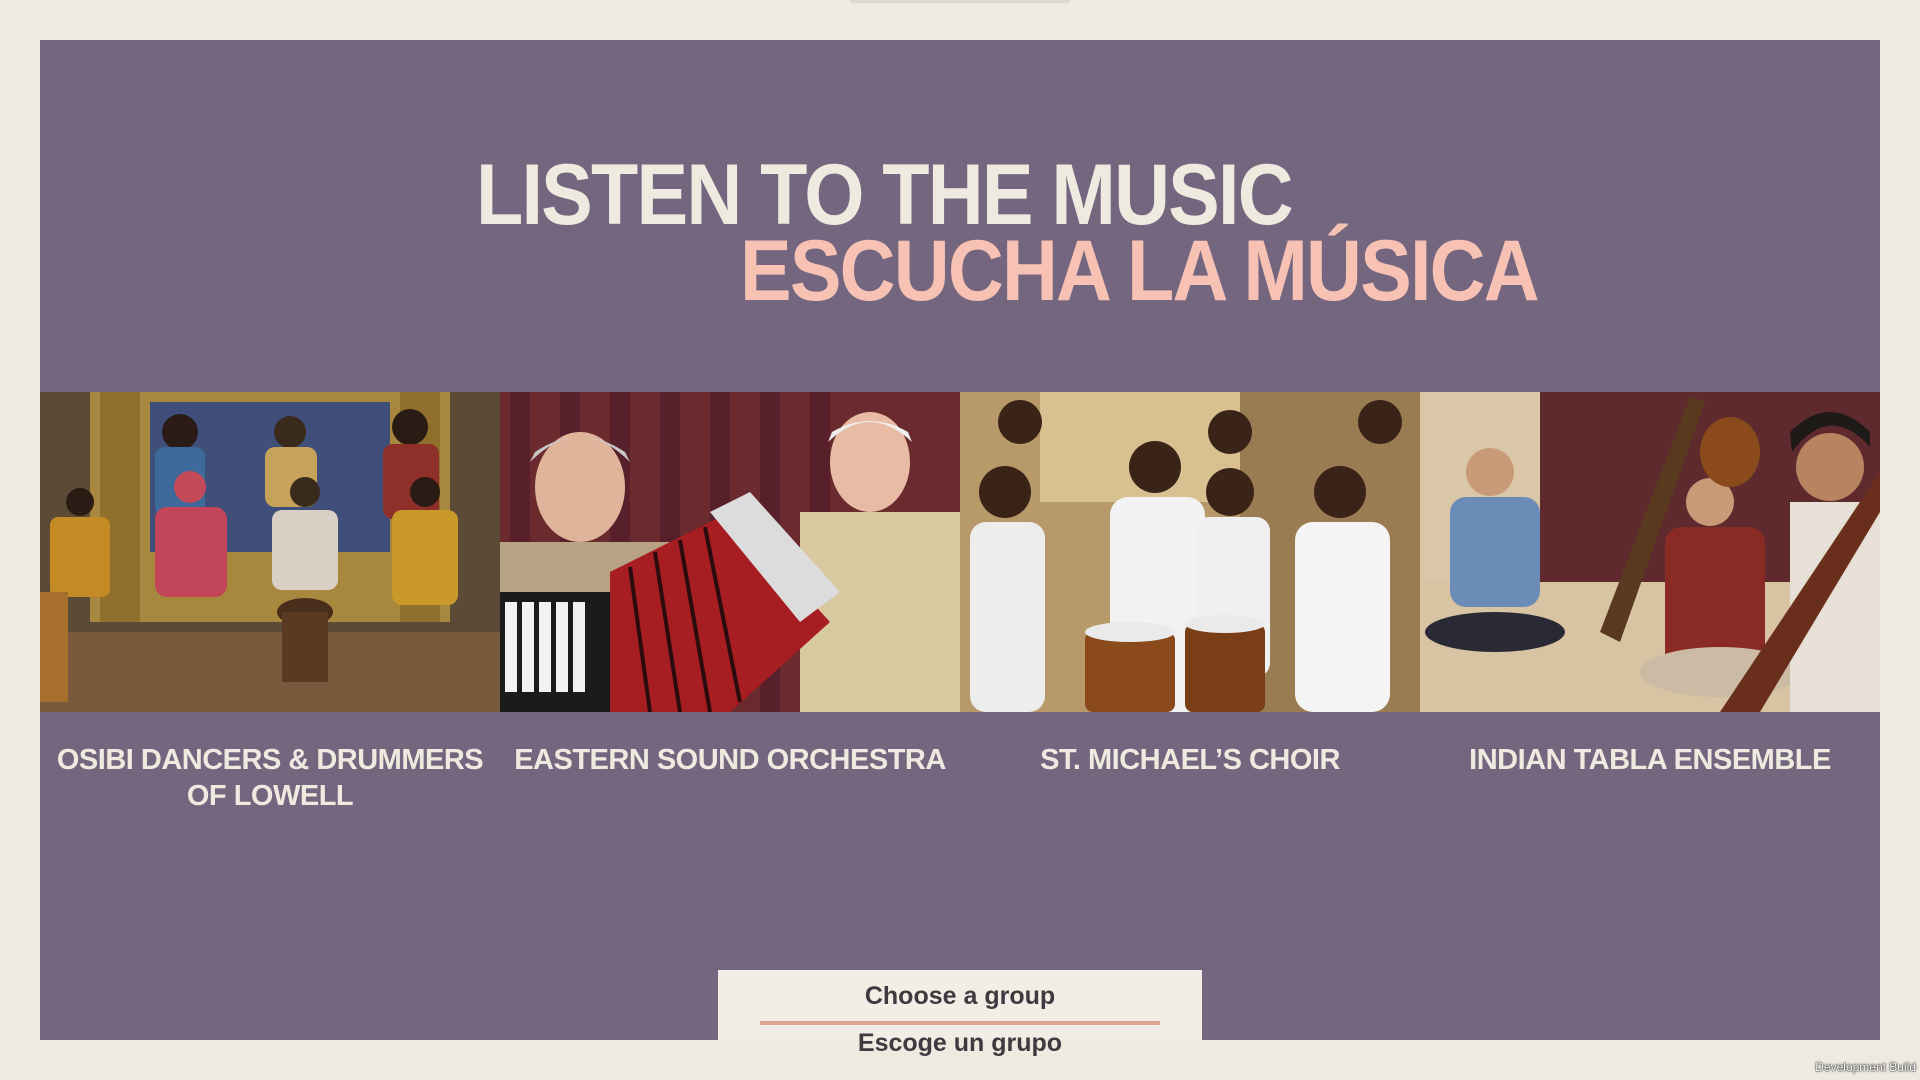 The width and height of the screenshot is (1920, 1080). I want to click on drummers-photo, so click(270, 552).